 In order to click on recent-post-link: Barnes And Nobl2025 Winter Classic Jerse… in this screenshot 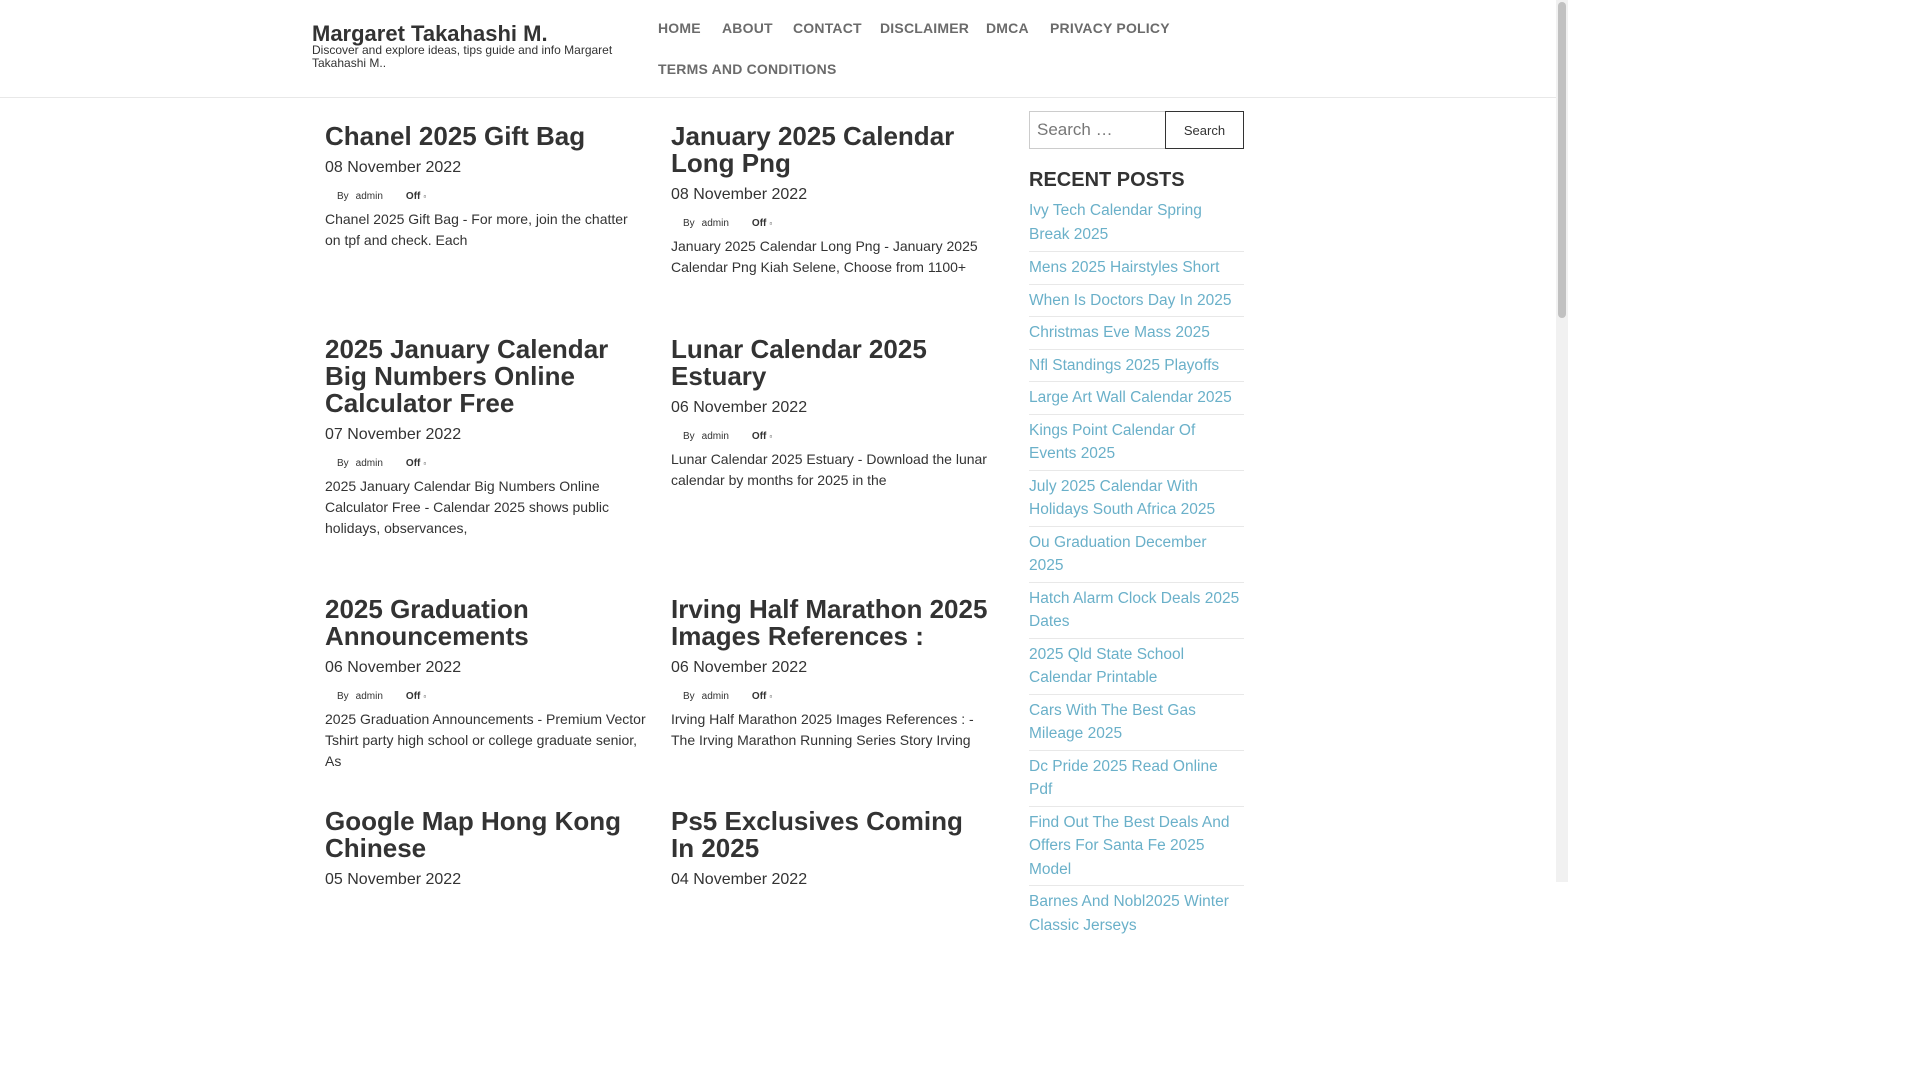, I will do `click(1136, 913)`.